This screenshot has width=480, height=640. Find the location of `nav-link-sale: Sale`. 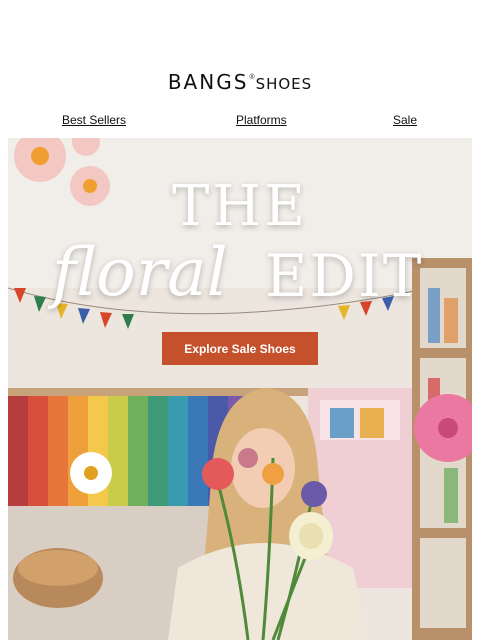

nav-link-sale: Sale is located at coordinates (405, 120).